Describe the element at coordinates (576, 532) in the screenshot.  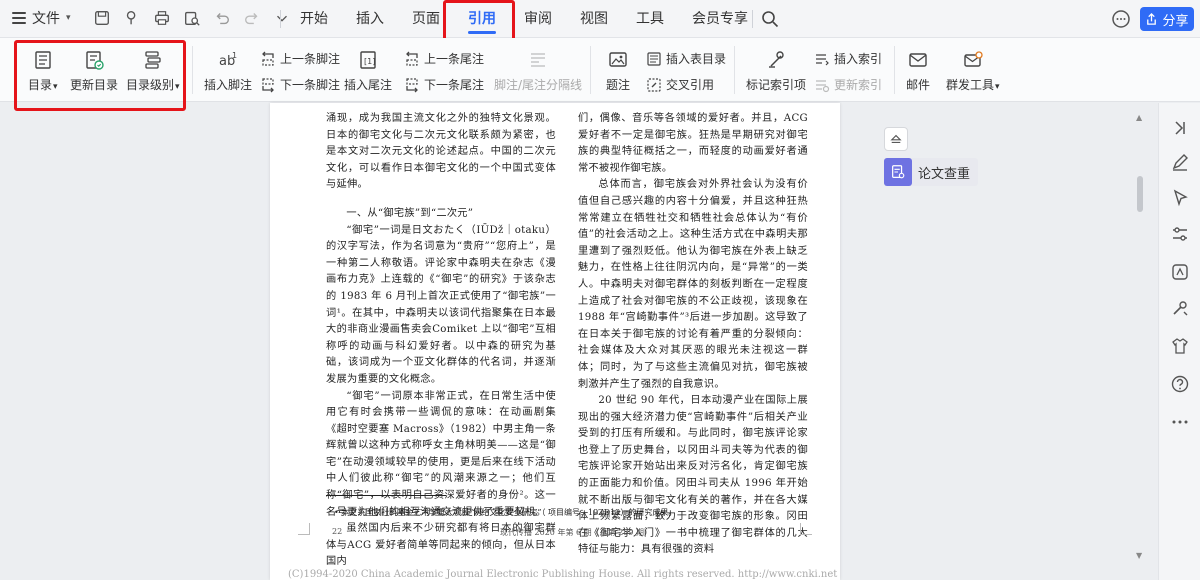
I see `page-footer: 现代传播 2020 年第 6 期（总第 289 期）` at that location.